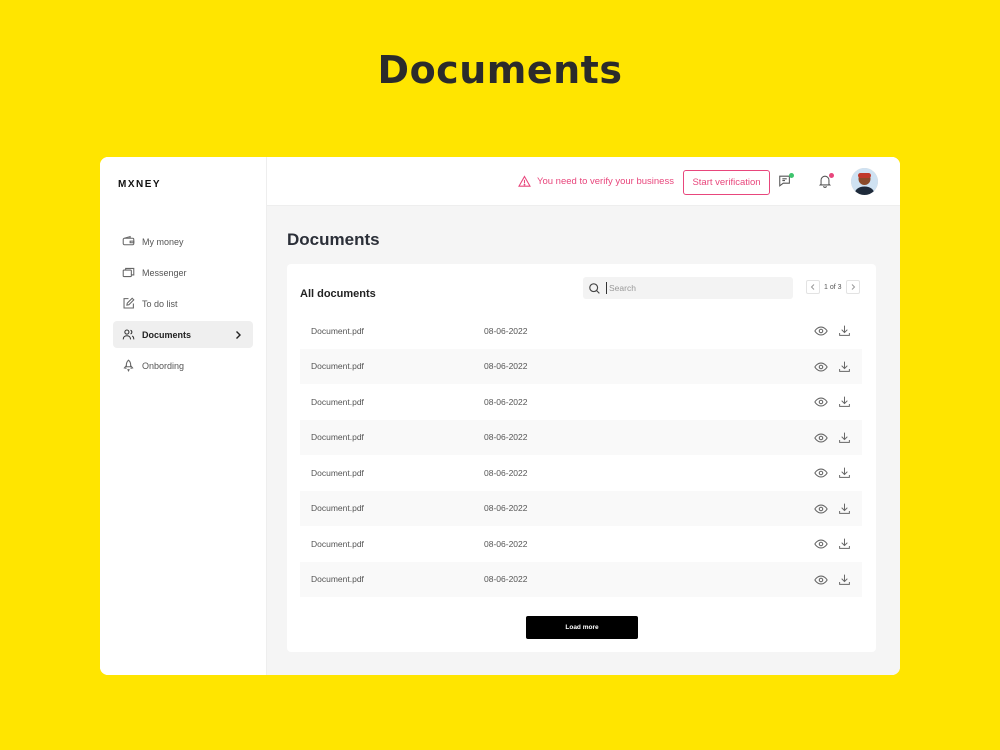 The image size is (1000, 750). I want to click on warning-icon, so click(524, 181).